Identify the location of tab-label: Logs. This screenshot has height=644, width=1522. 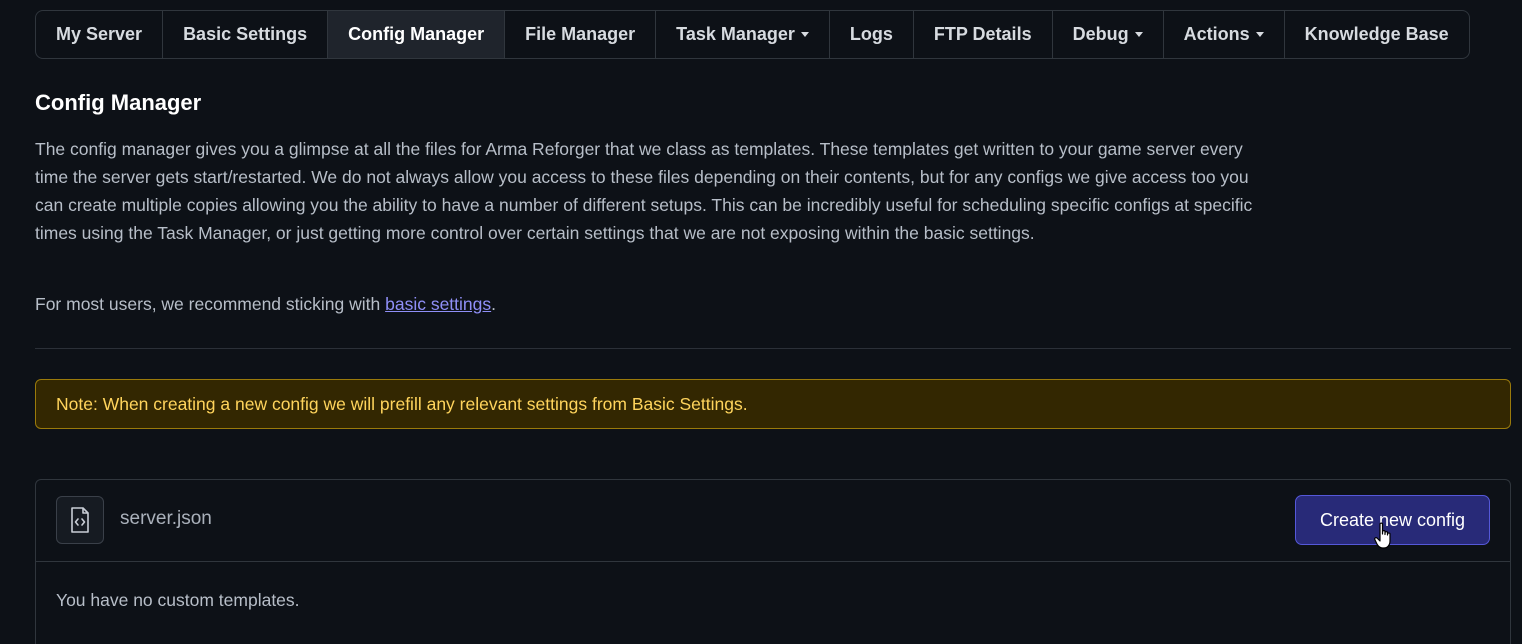
(871, 34).